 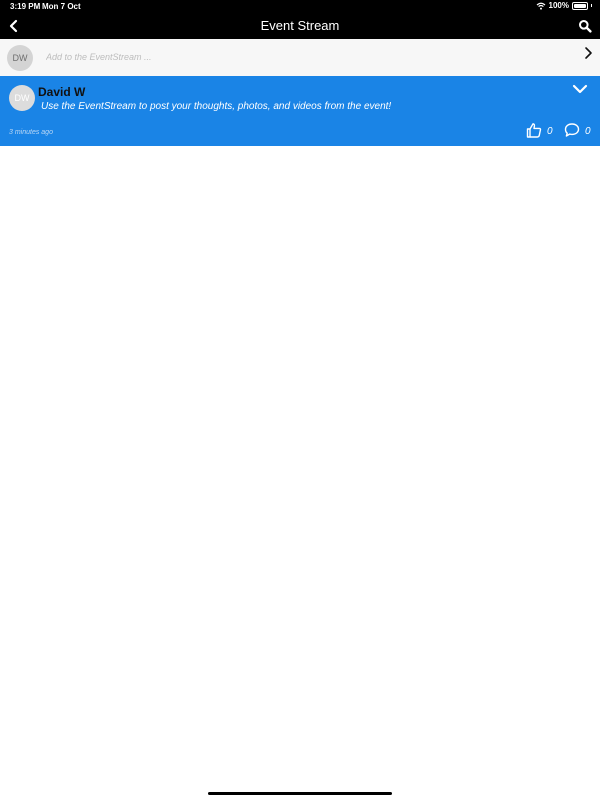 What do you see at coordinates (31, 132) in the screenshot?
I see `post-timestamp: 3 minutes ago` at bounding box center [31, 132].